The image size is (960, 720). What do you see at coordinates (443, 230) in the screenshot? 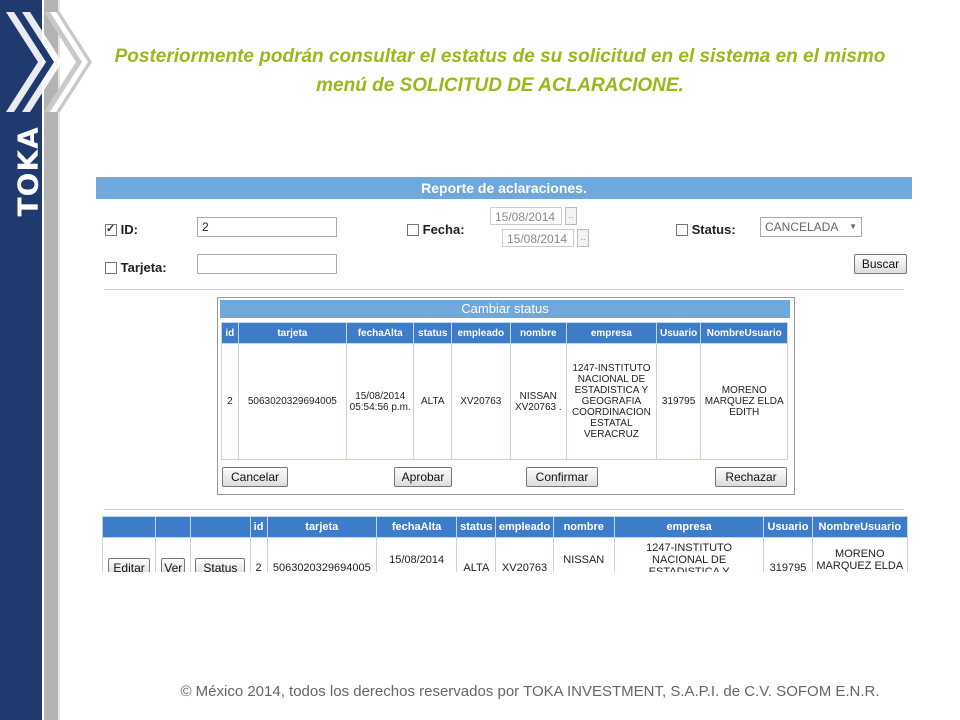
I see `fecha-label: Fecha:` at bounding box center [443, 230].